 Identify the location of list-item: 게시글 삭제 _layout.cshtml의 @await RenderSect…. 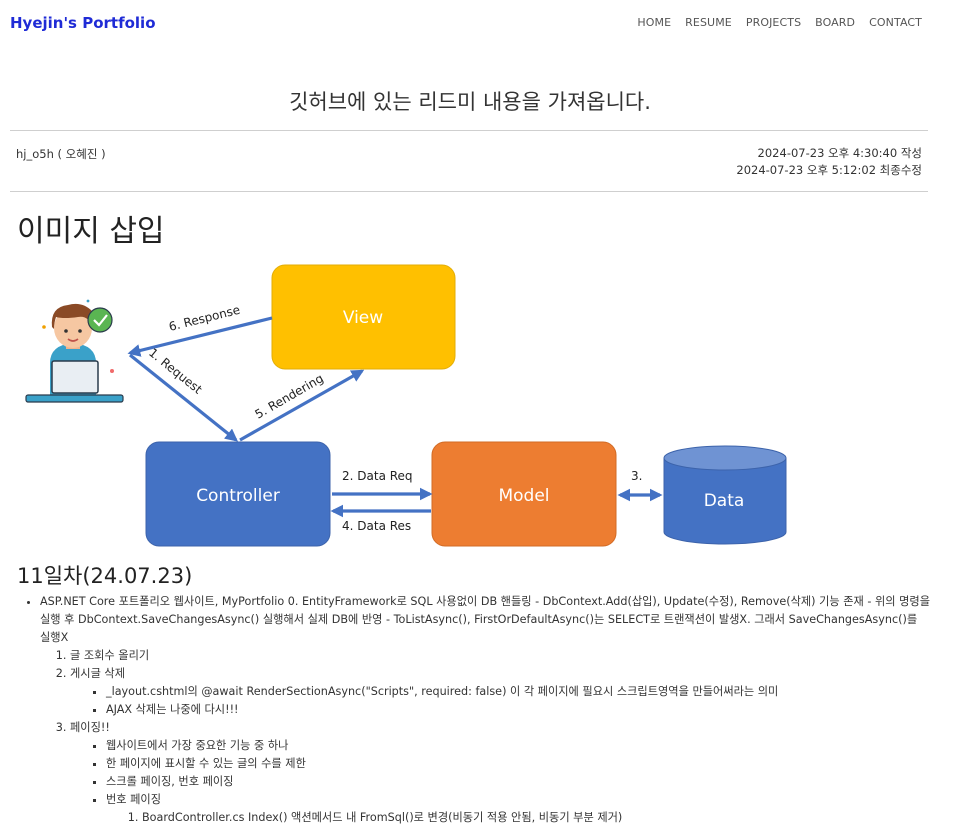
(500, 692).